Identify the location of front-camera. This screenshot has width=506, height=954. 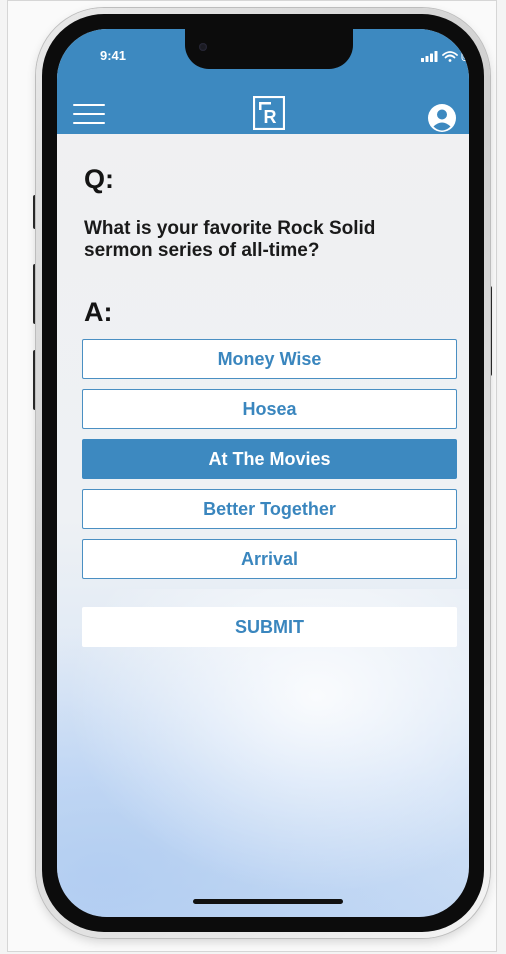
(203, 47).